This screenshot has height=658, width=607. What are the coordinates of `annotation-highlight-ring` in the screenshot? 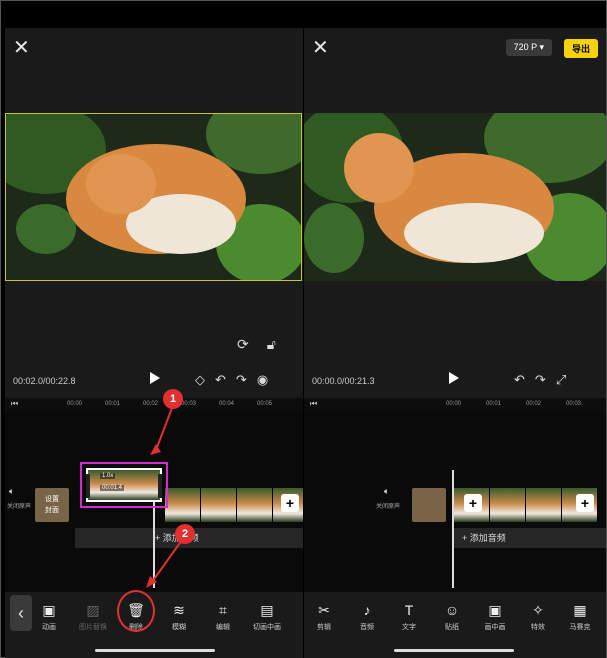 It's located at (136, 611).